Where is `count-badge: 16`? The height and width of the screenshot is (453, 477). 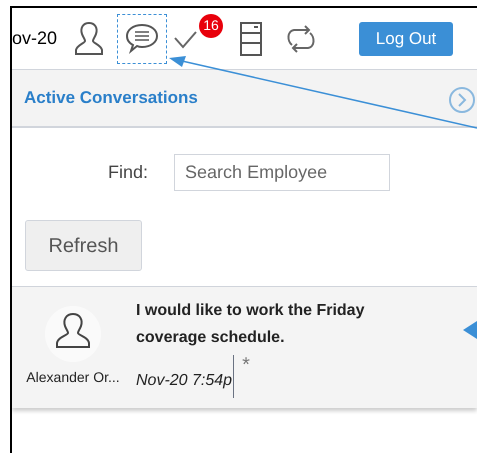 count-badge: 16 is located at coordinates (211, 26).